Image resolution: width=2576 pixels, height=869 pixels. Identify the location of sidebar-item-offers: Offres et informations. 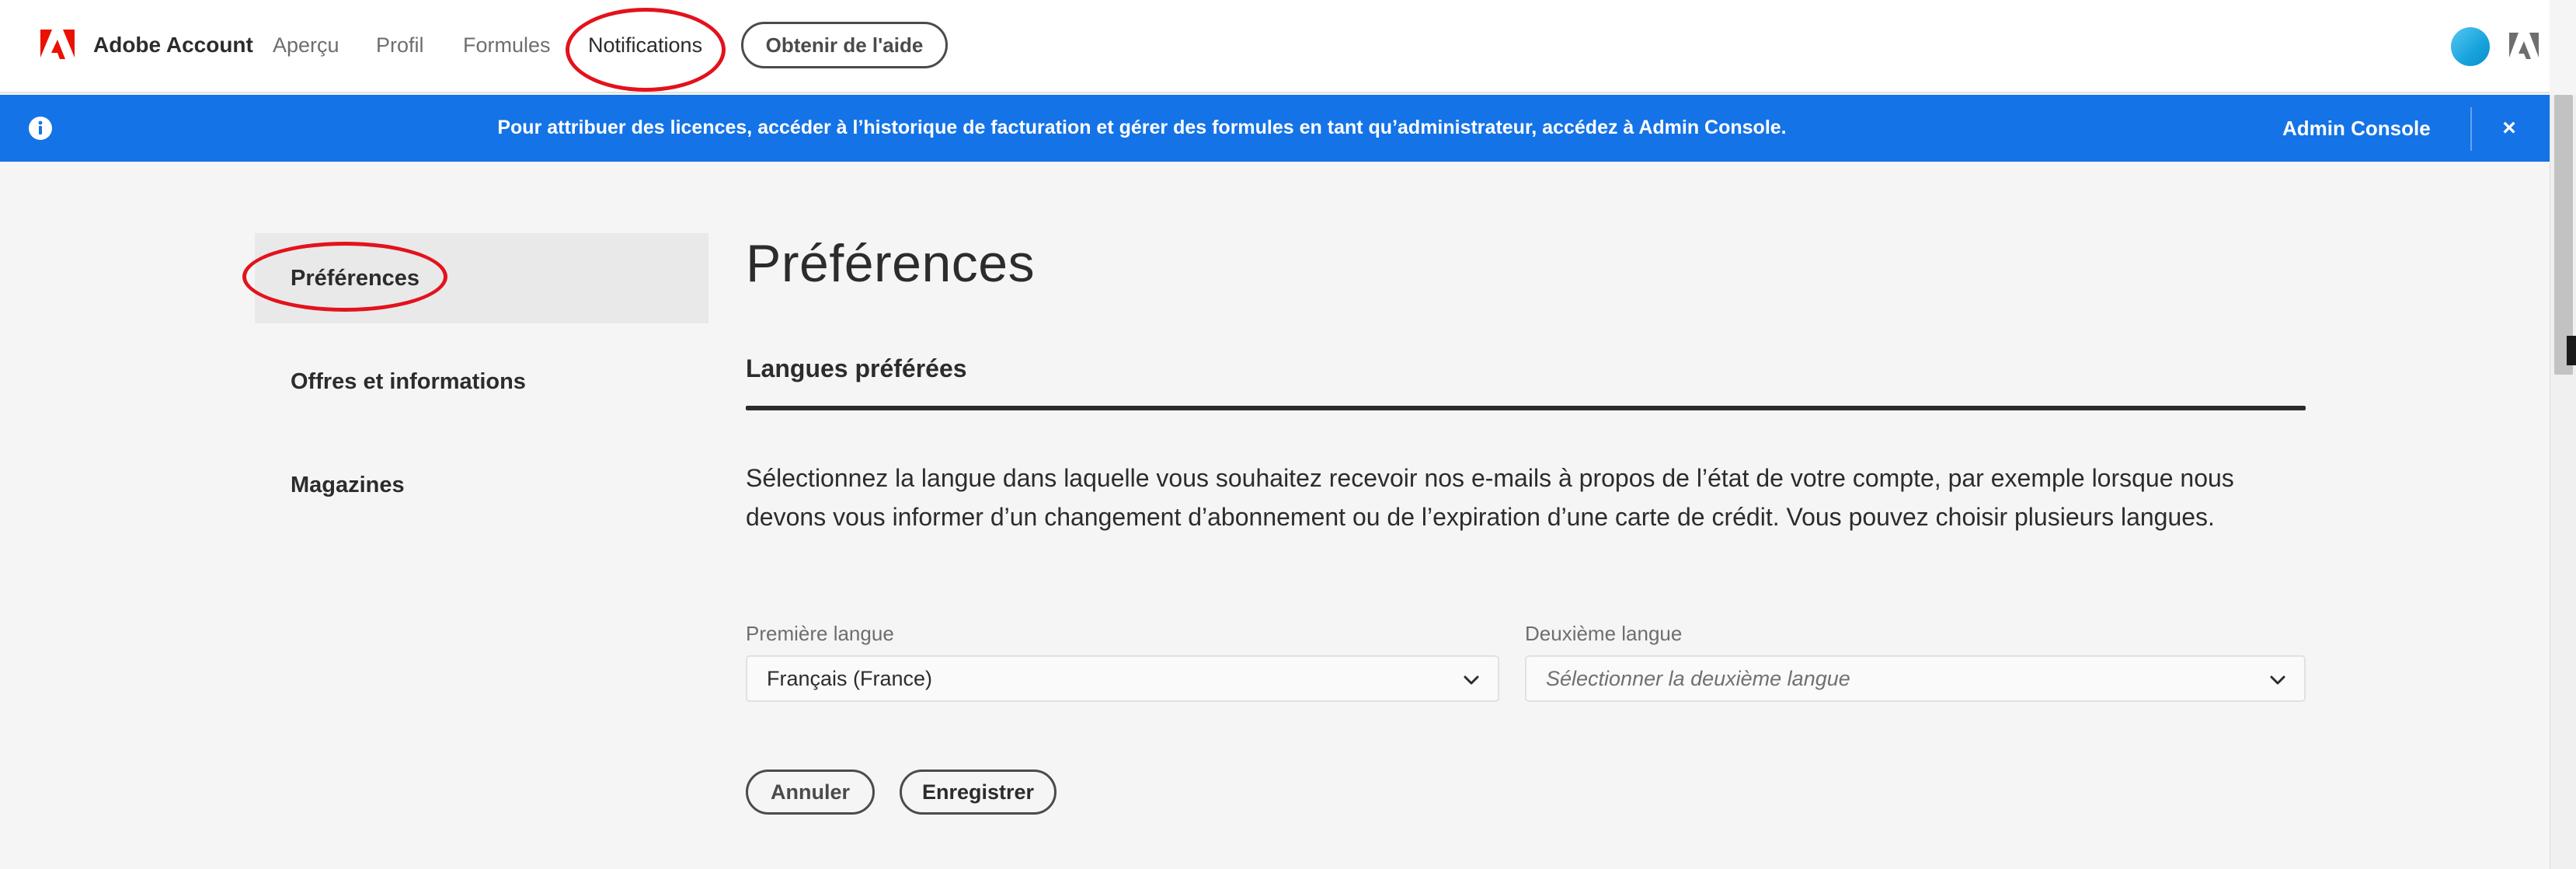
(481, 382).